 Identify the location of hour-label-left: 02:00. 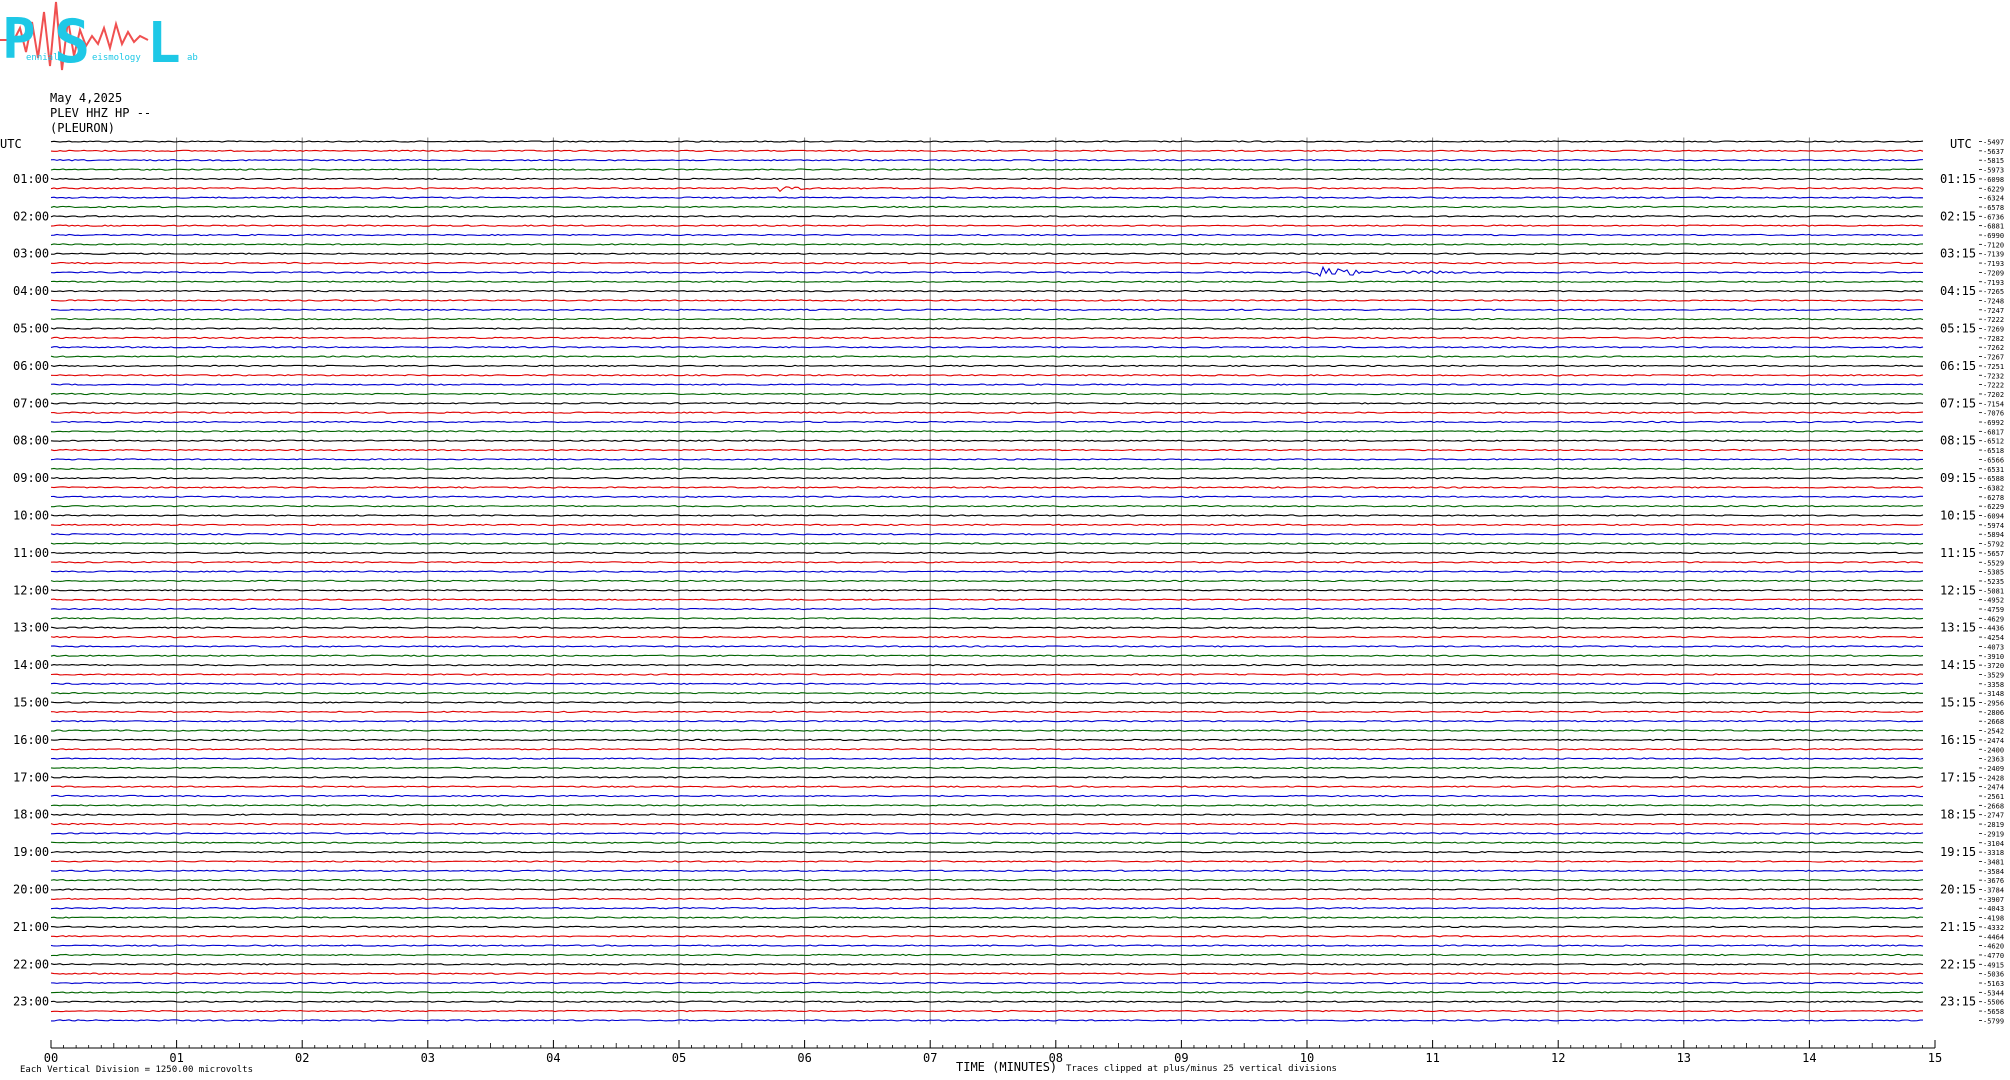
(31, 216).